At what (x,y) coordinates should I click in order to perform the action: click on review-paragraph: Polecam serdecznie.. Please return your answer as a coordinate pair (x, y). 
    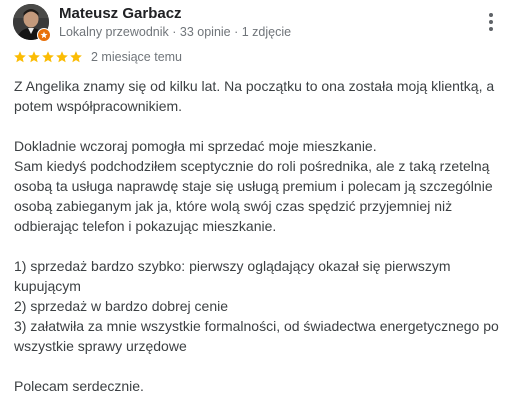
    Looking at the image, I should click on (79, 386).